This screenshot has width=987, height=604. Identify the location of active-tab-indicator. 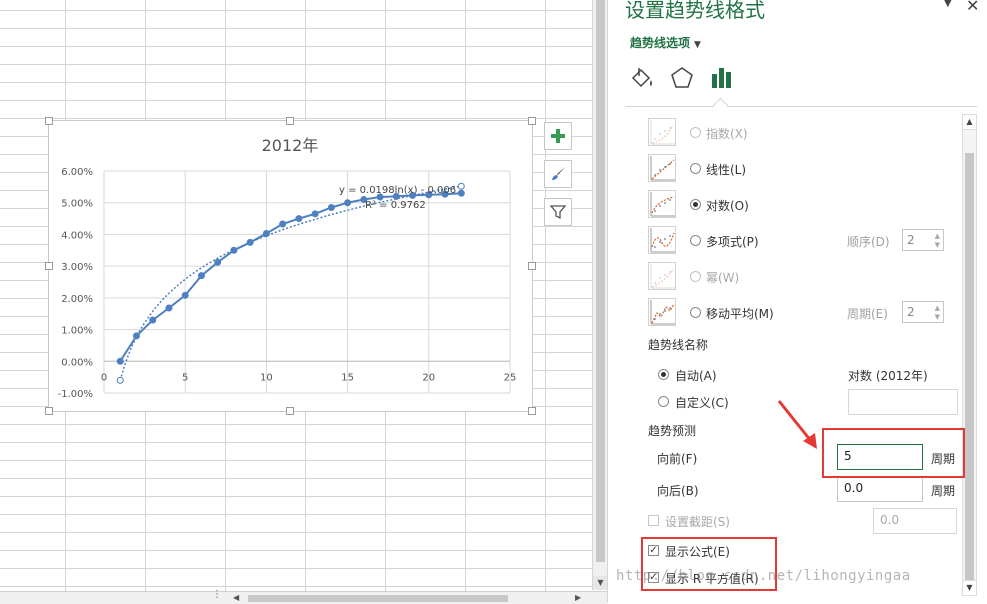
(720, 105).